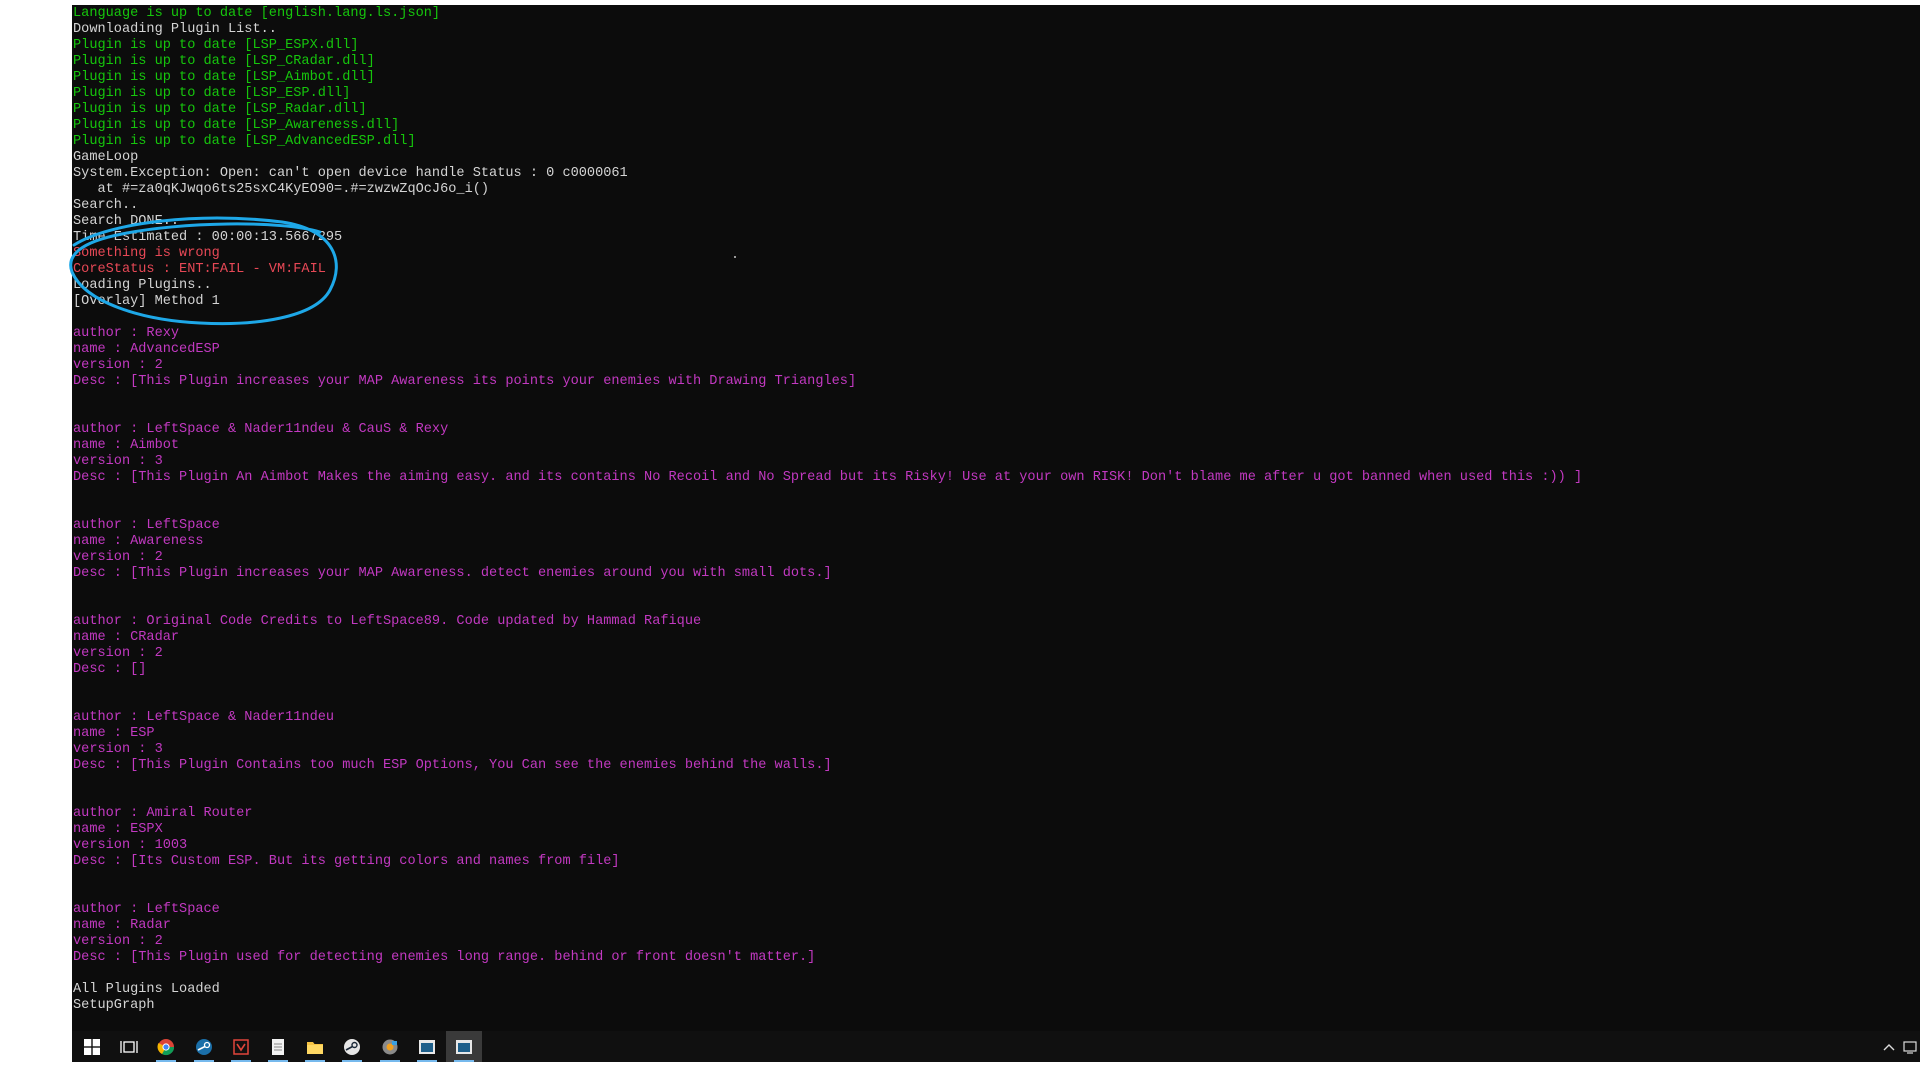 The width and height of the screenshot is (1920, 1080). What do you see at coordinates (224, 61) in the screenshot?
I see `console-line: Plugin is up to date [LSP_CRadar.dll]` at bounding box center [224, 61].